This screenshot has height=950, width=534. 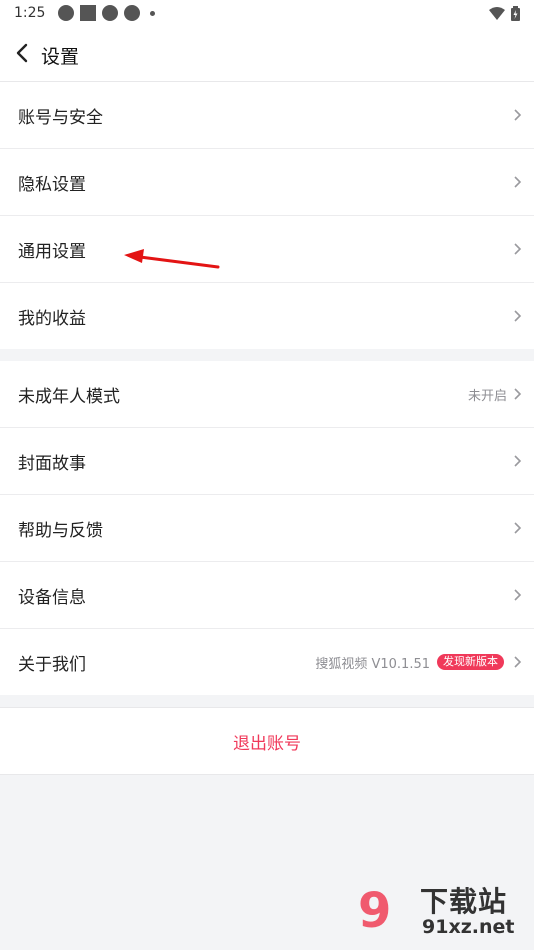 What do you see at coordinates (60, 530) in the screenshot?
I see `settings-item-label: 帮助与反馈` at bounding box center [60, 530].